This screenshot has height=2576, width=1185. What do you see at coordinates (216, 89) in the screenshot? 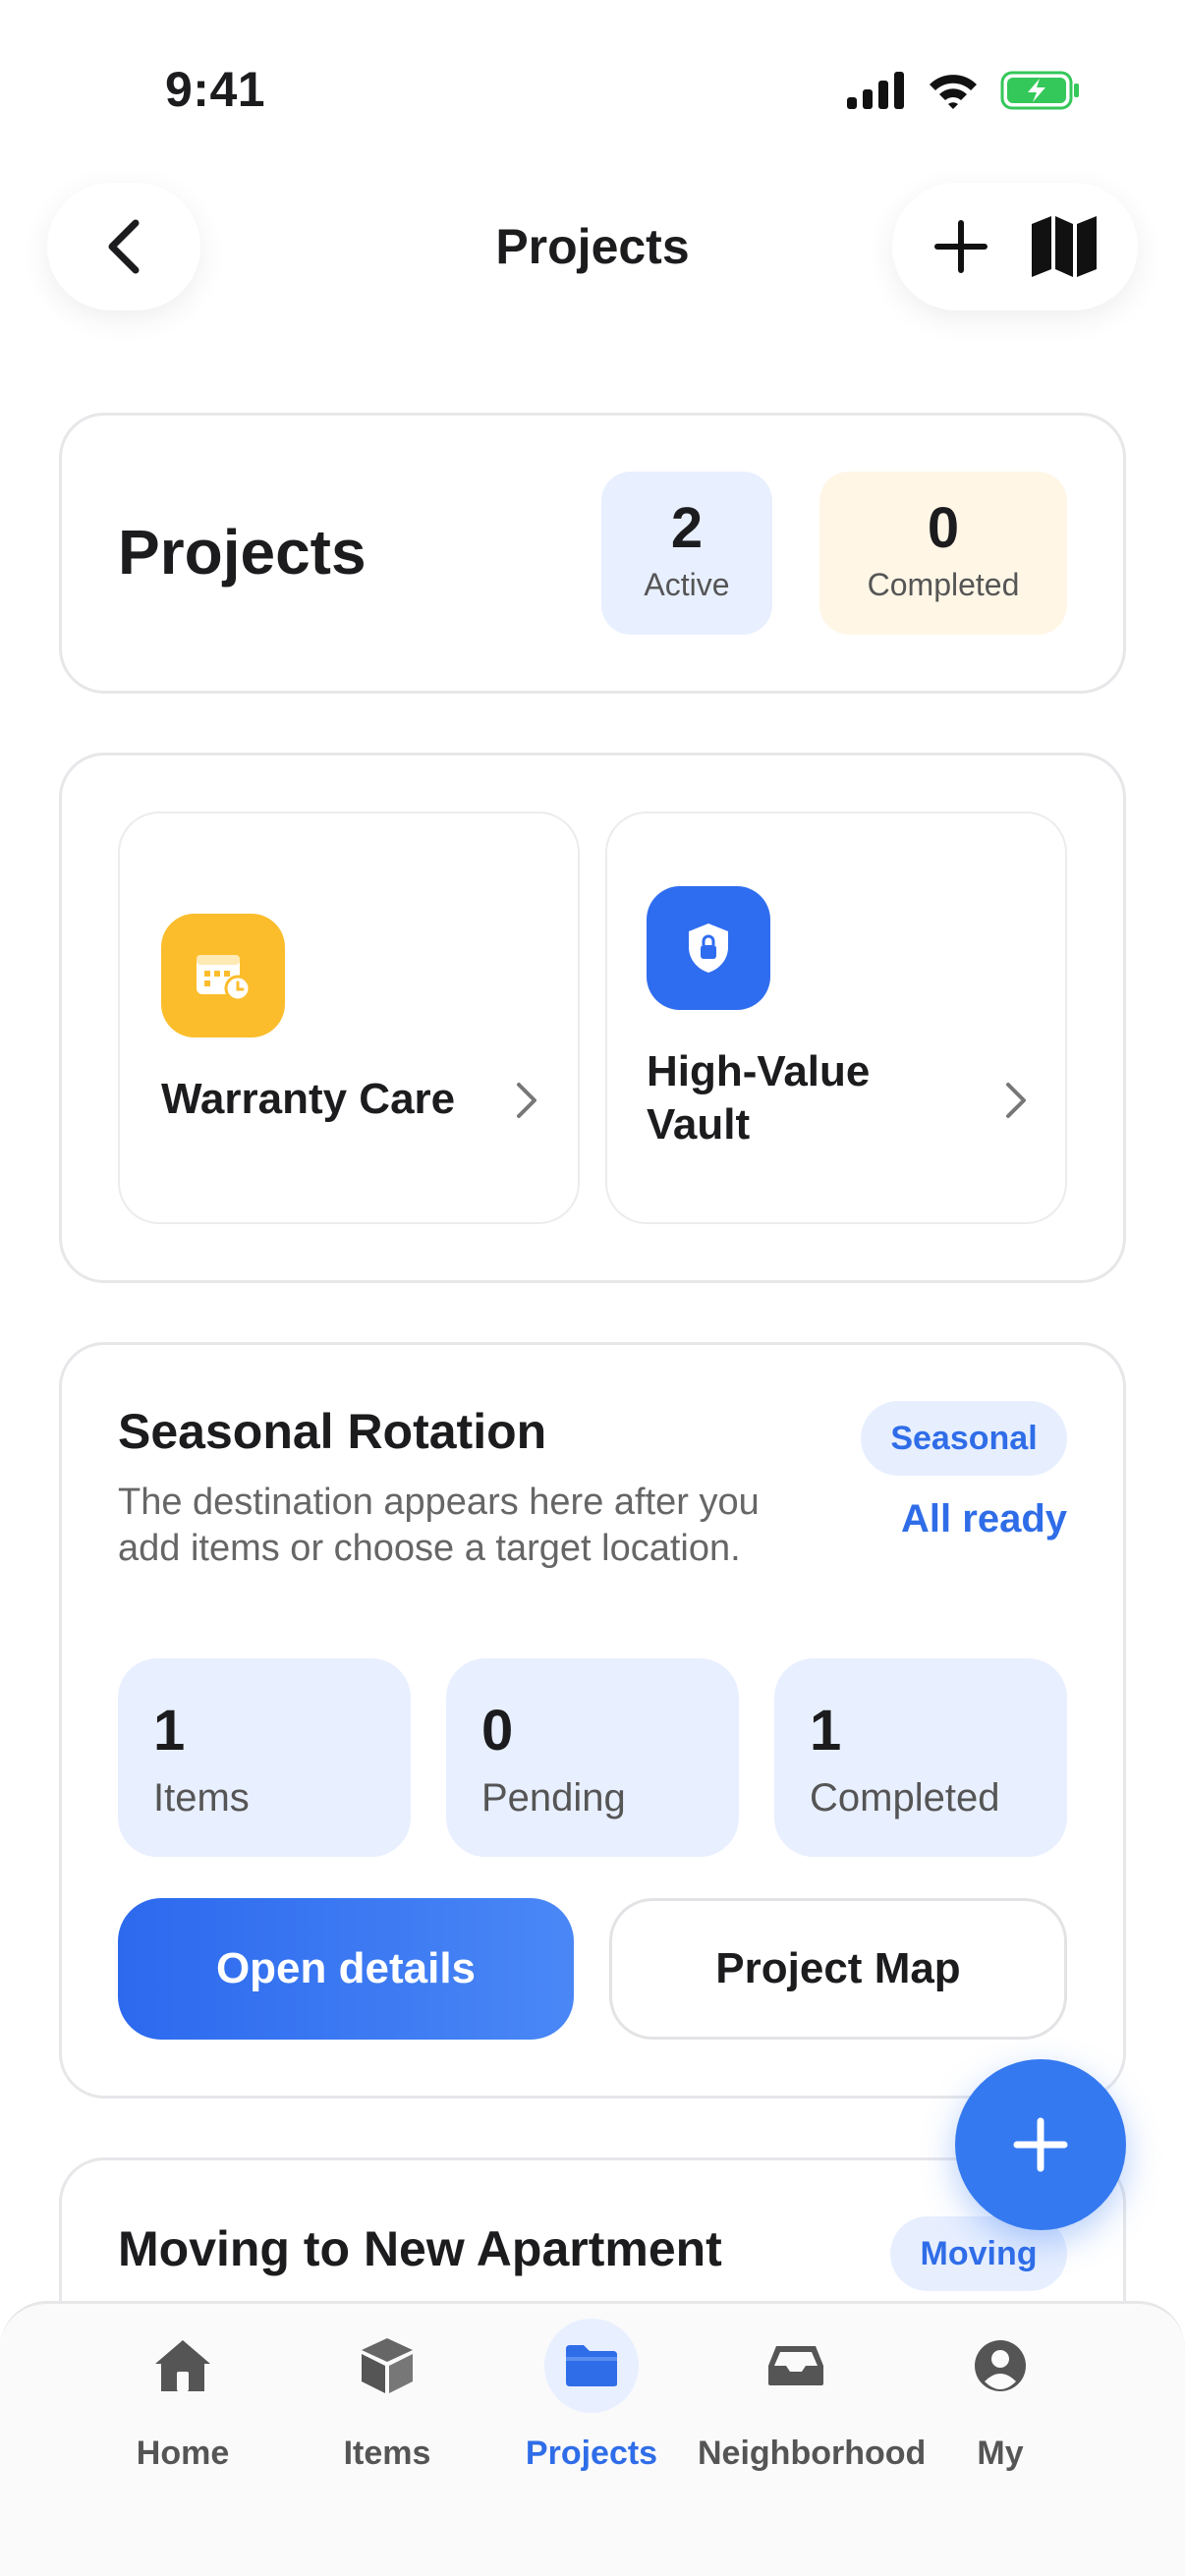
I see `status-time: 9:41` at bounding box center [216, 89].